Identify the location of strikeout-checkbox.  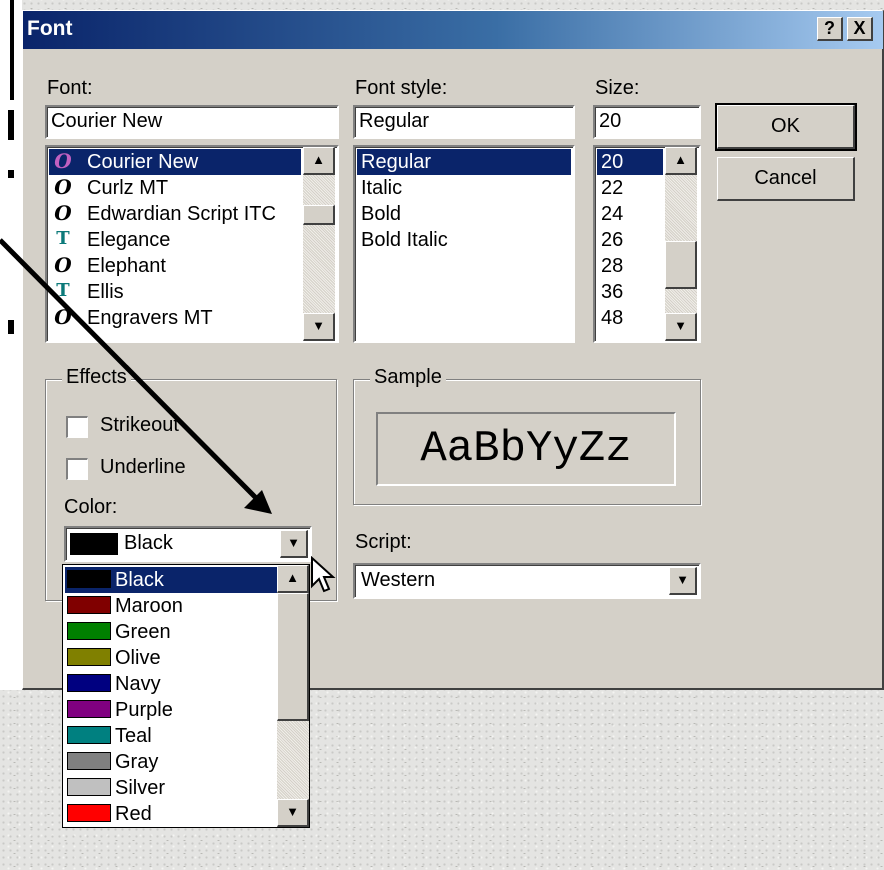
(77, 427).